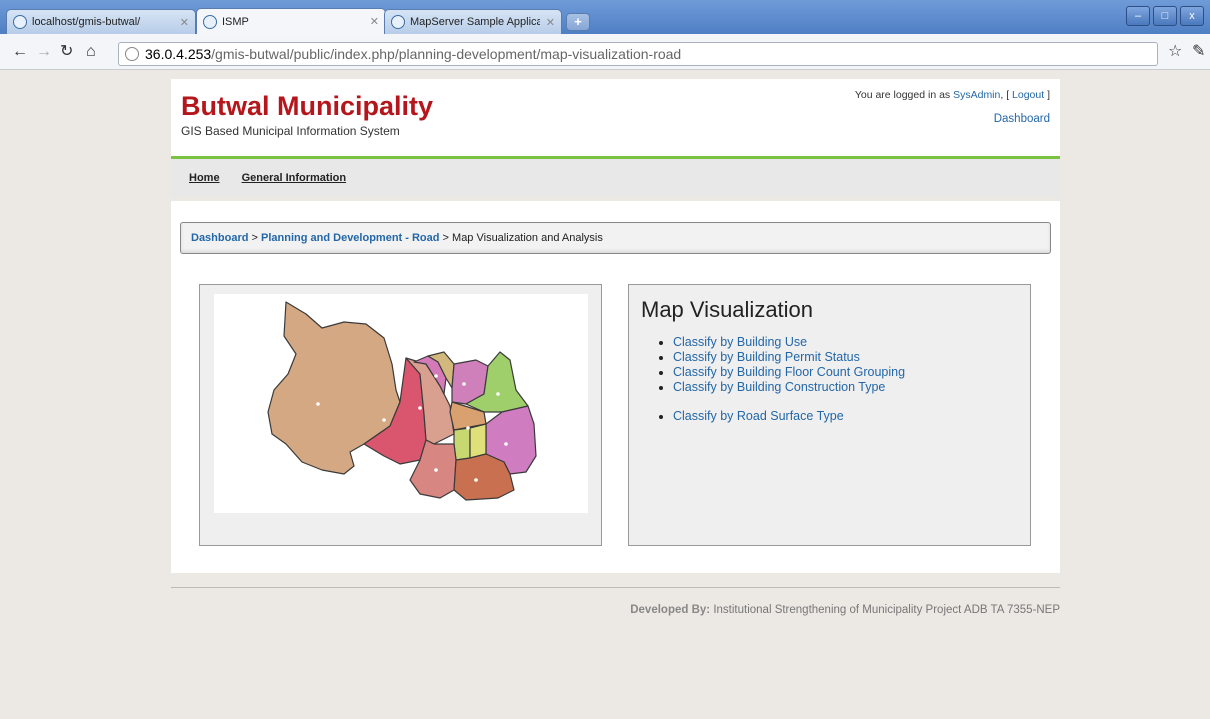 Image resolution: width=1210 pixels, height=719 pixels. What do you see at coordinates (219, 238) in the screenshot?
I see `breadcrumb-dashboard: Dashboard` at bounding box center [219, 238].